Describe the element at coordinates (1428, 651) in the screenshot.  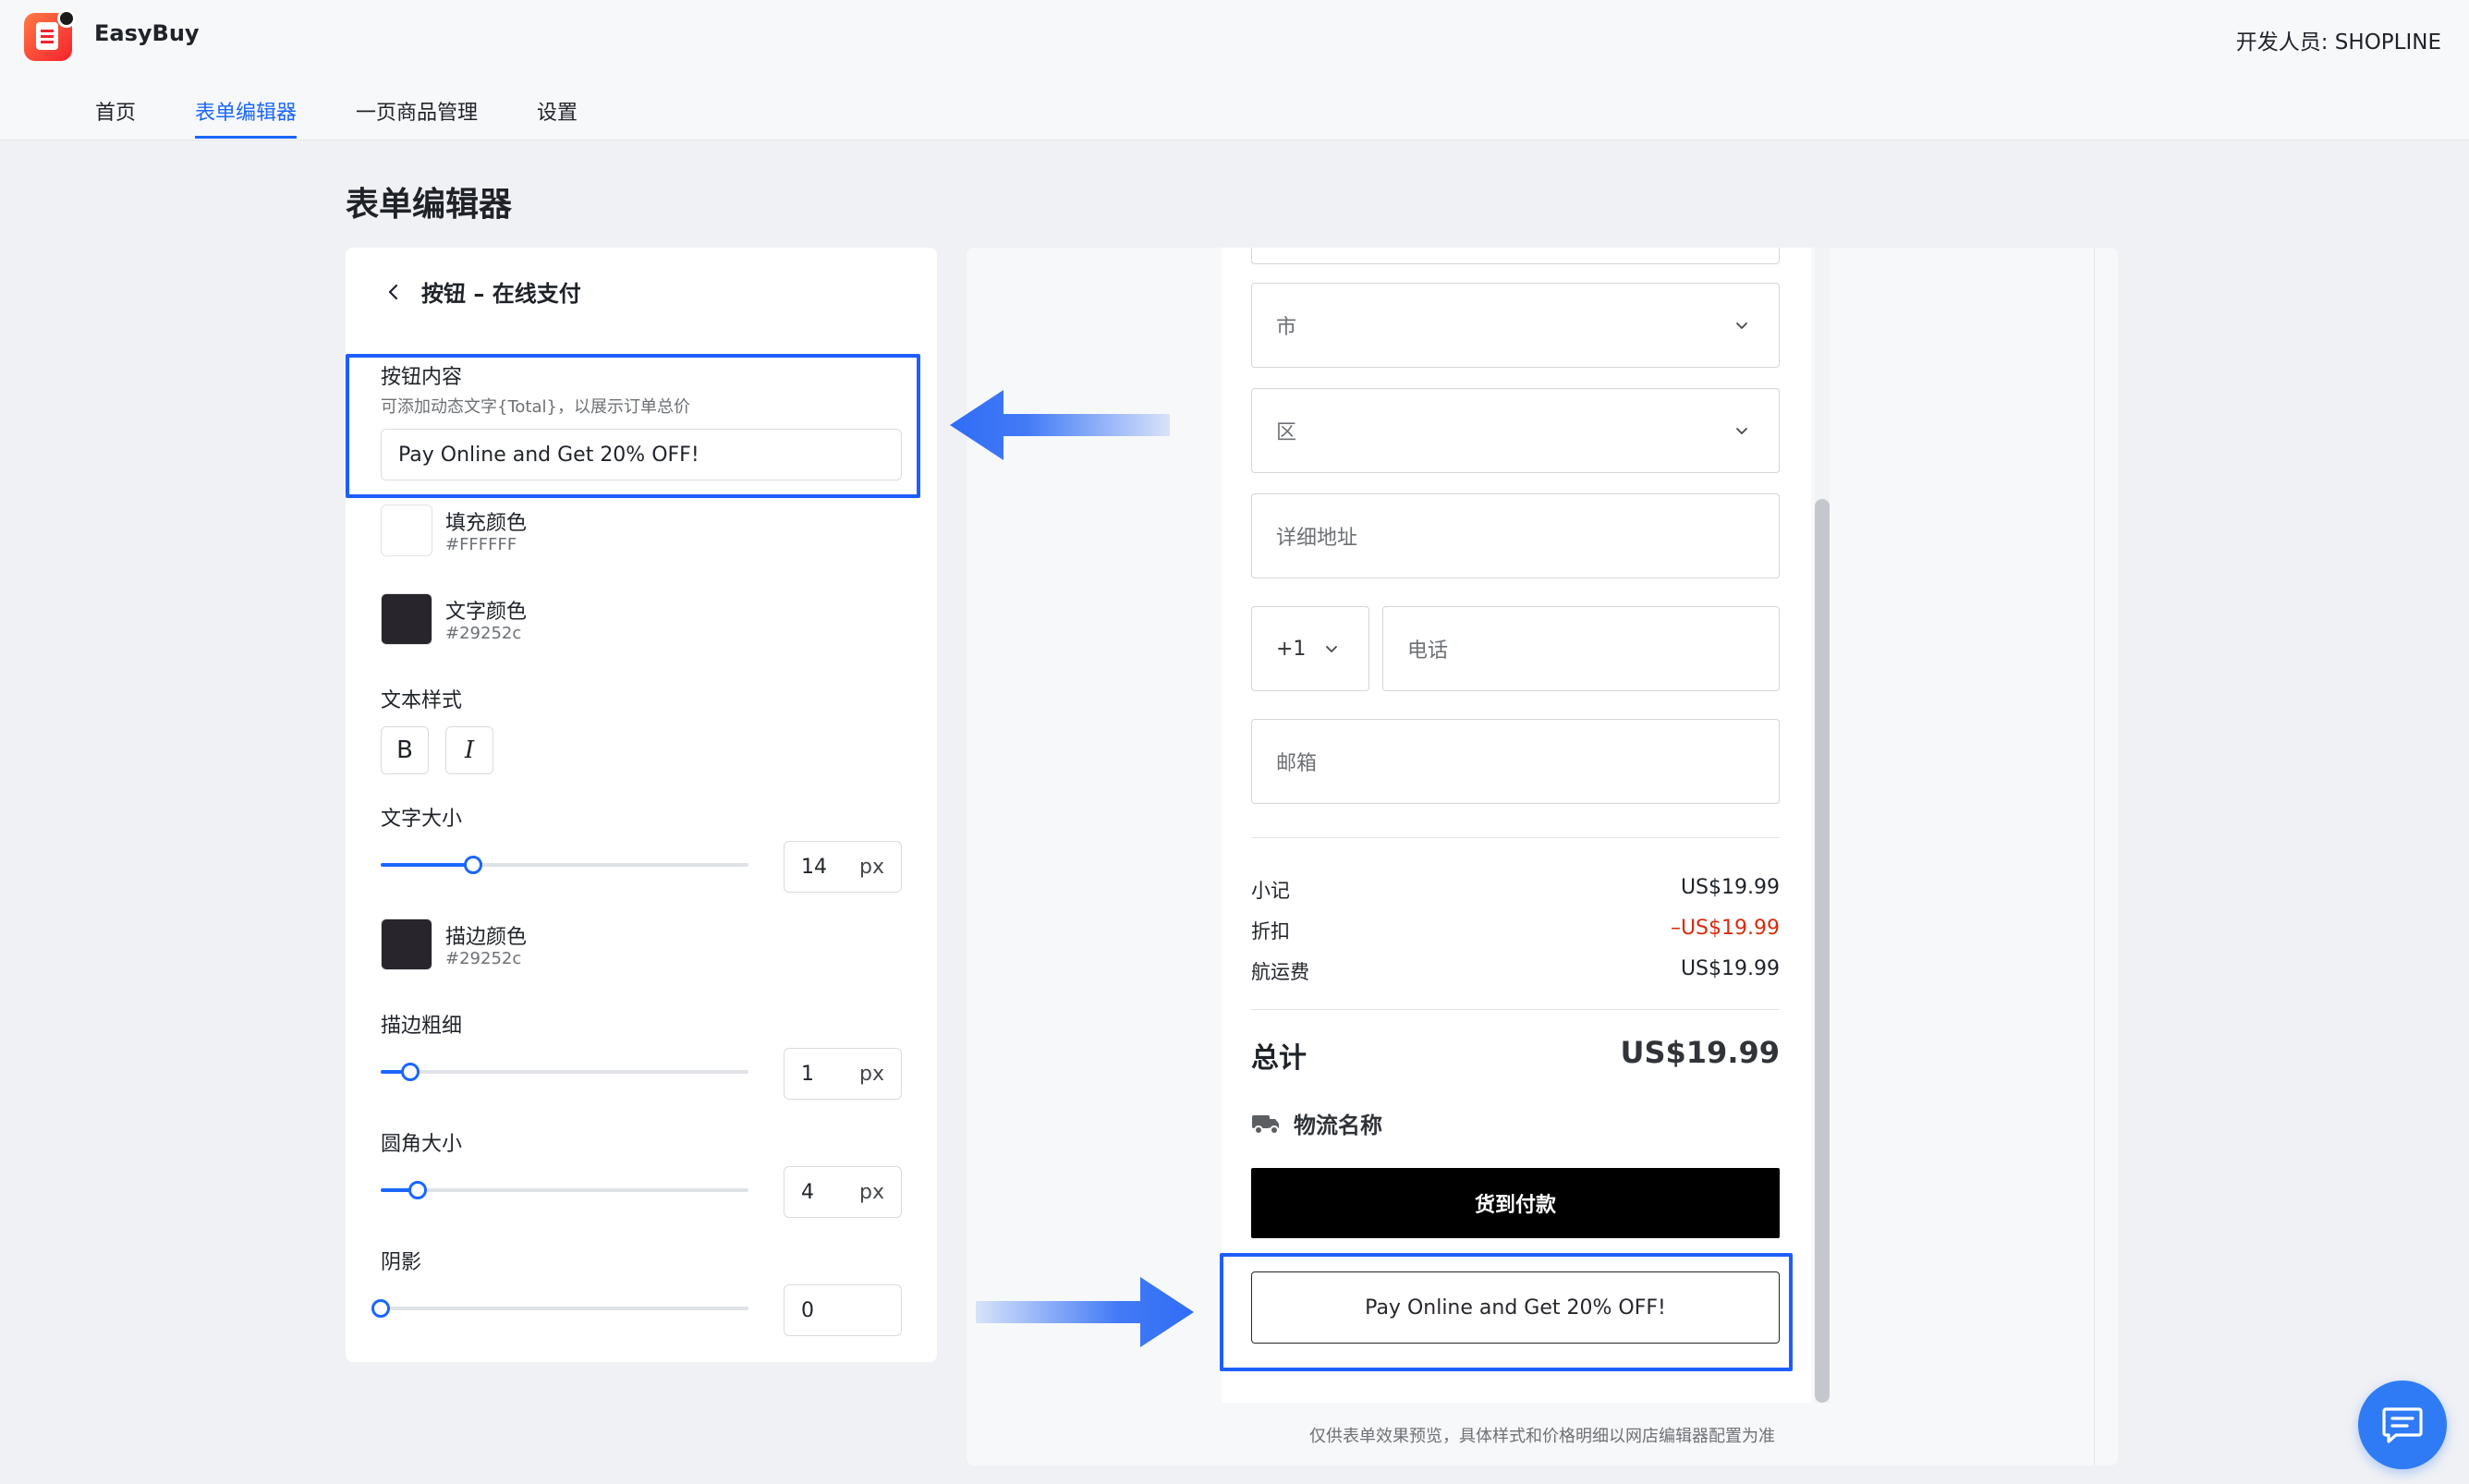
I see `phone-placeholder: 电话` at that location.